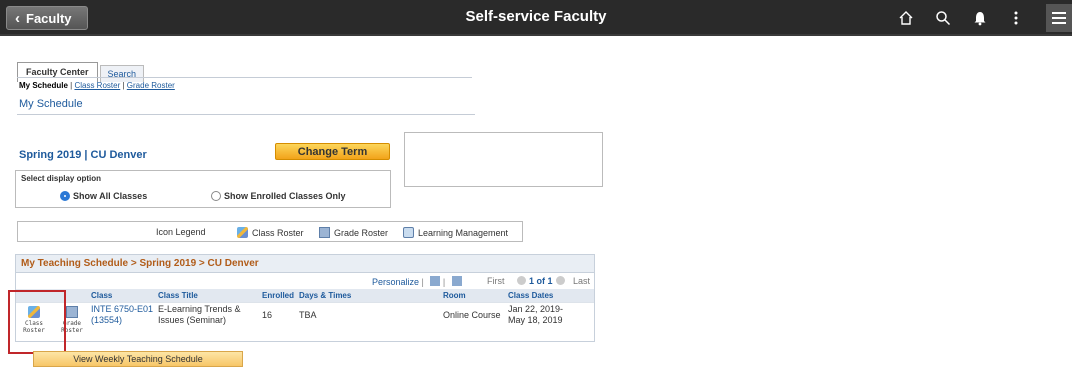  Describe the element at coordinates (454, 295) in the screenshot. I see `column-header-room: Room` at that location.